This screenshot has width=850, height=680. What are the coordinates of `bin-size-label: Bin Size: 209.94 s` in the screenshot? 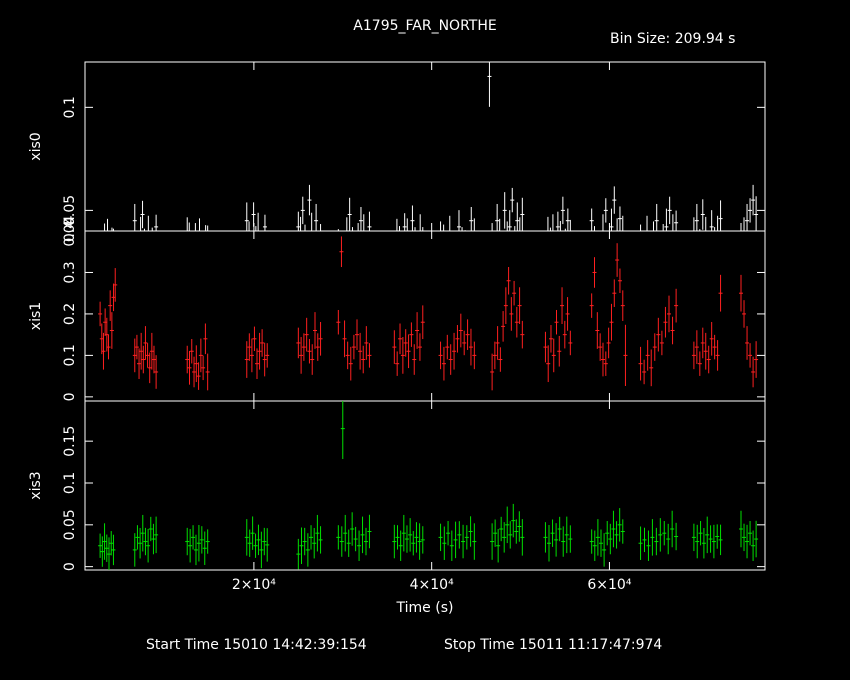 It's located at (673, 39).